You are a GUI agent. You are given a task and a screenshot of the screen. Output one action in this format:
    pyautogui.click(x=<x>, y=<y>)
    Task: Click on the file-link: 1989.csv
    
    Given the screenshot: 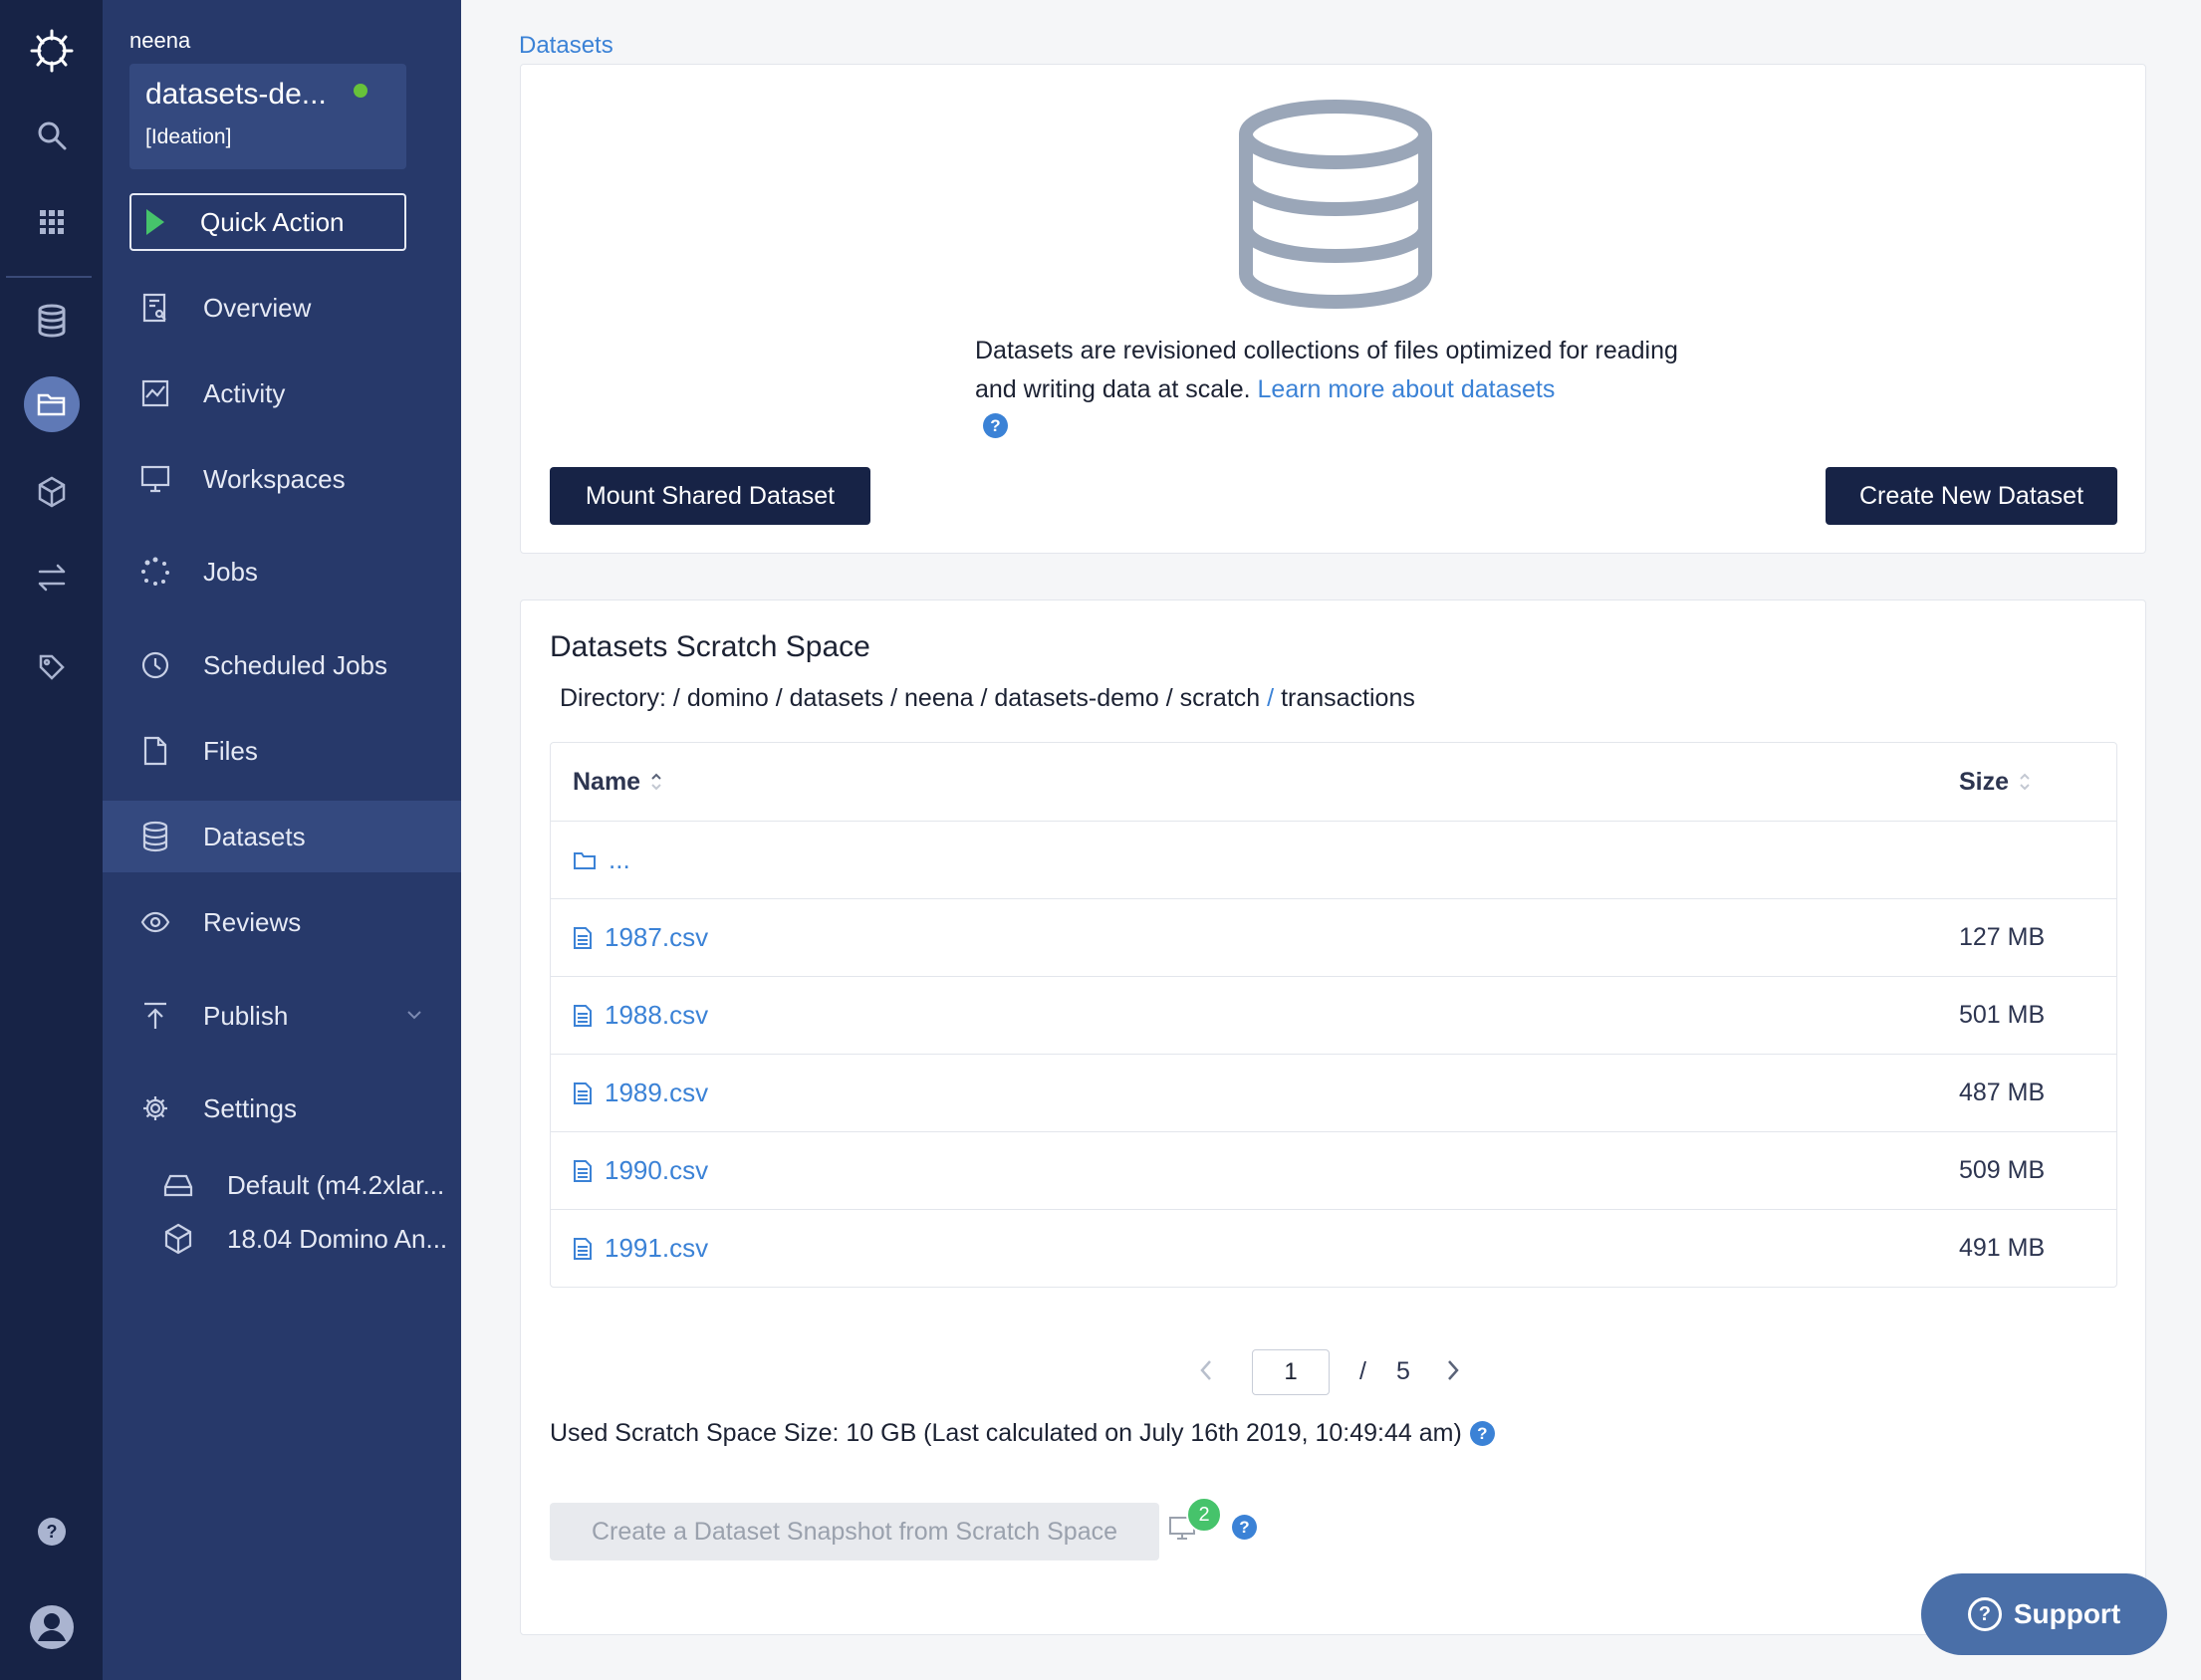 What is the action you would take?
    pyautogui.click(x=641, y=1093)
    